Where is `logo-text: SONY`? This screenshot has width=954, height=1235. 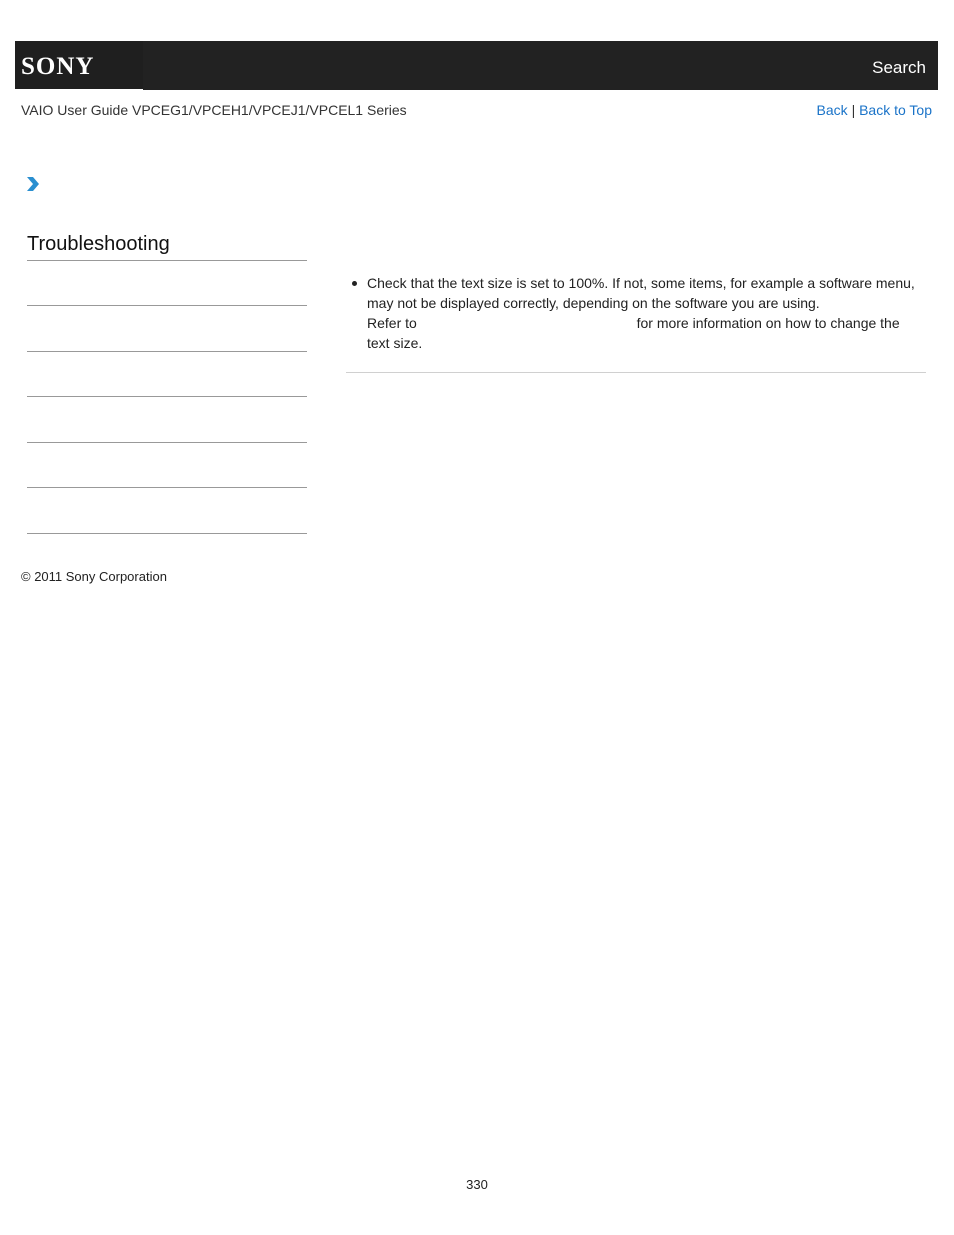 logo-text: SONY is located at coordinates (58, 66).